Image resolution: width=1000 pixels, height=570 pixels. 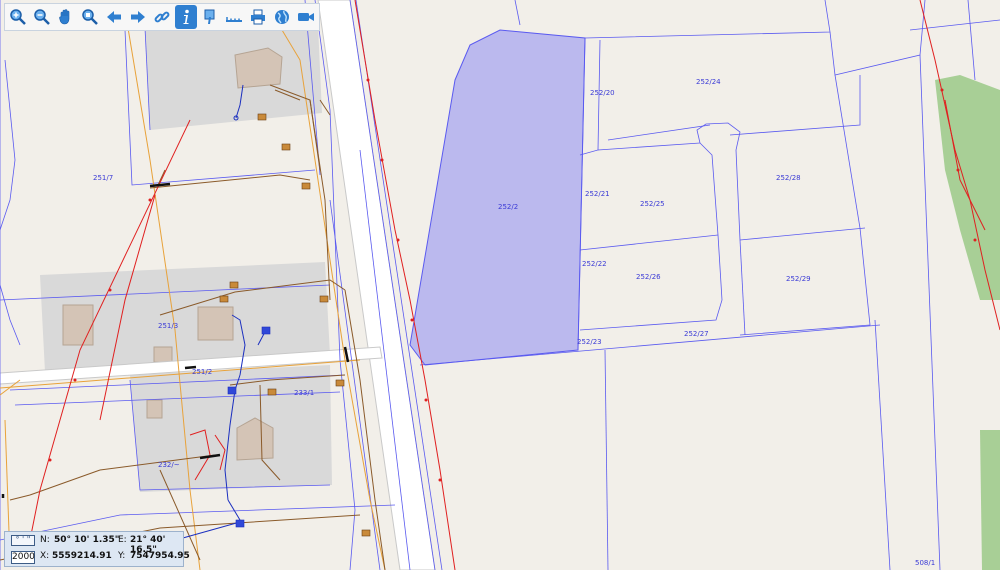 I want to click on parcel-label-252-24: 252/24, so click(x=708, y=82).